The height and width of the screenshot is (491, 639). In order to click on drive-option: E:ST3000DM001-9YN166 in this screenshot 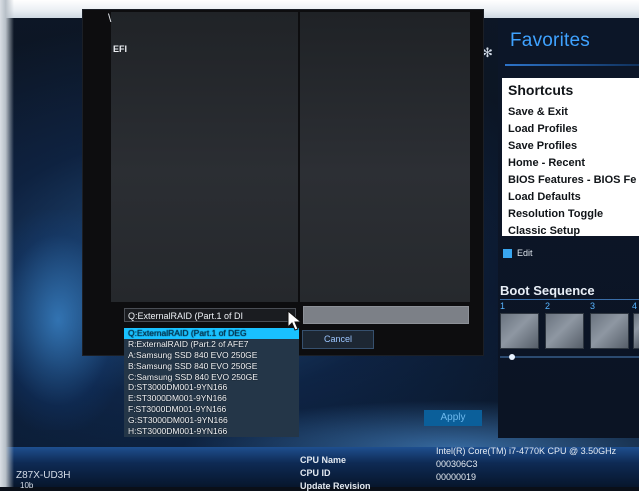, I will do `click(211, 398)`.